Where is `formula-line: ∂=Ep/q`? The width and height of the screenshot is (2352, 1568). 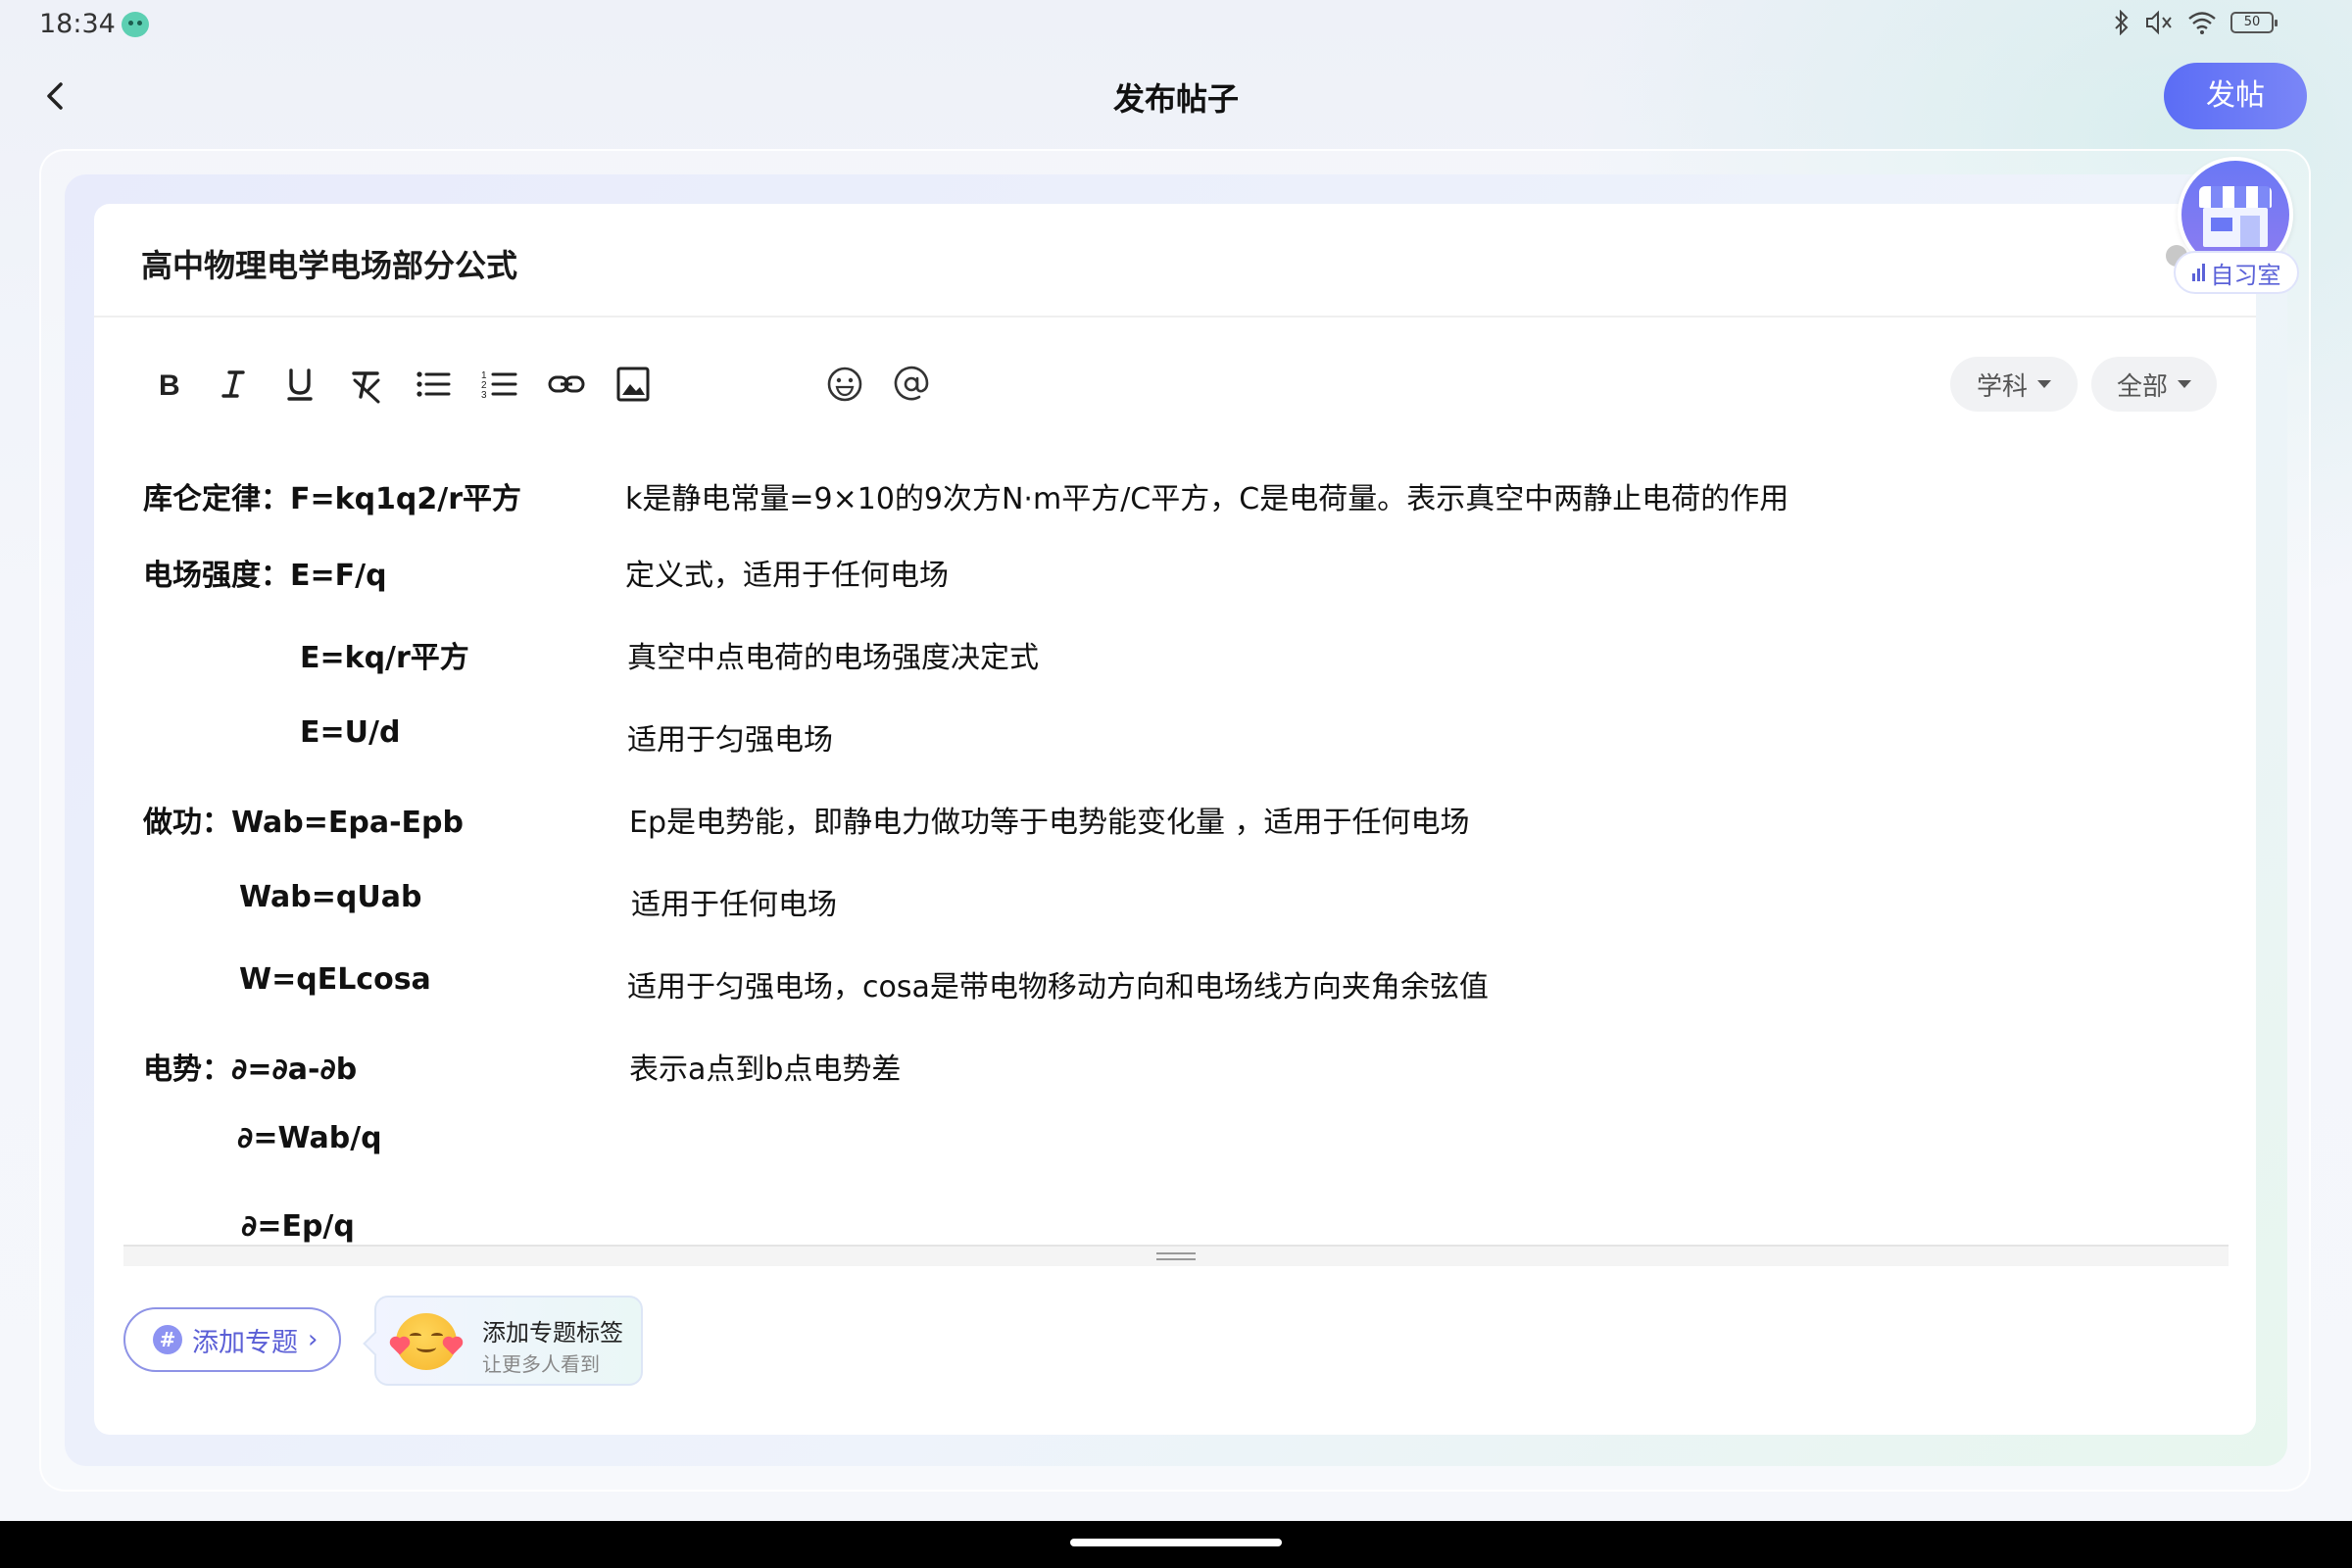
formula-line: ∂=Ep/q is located at coordinates (298, 1226).